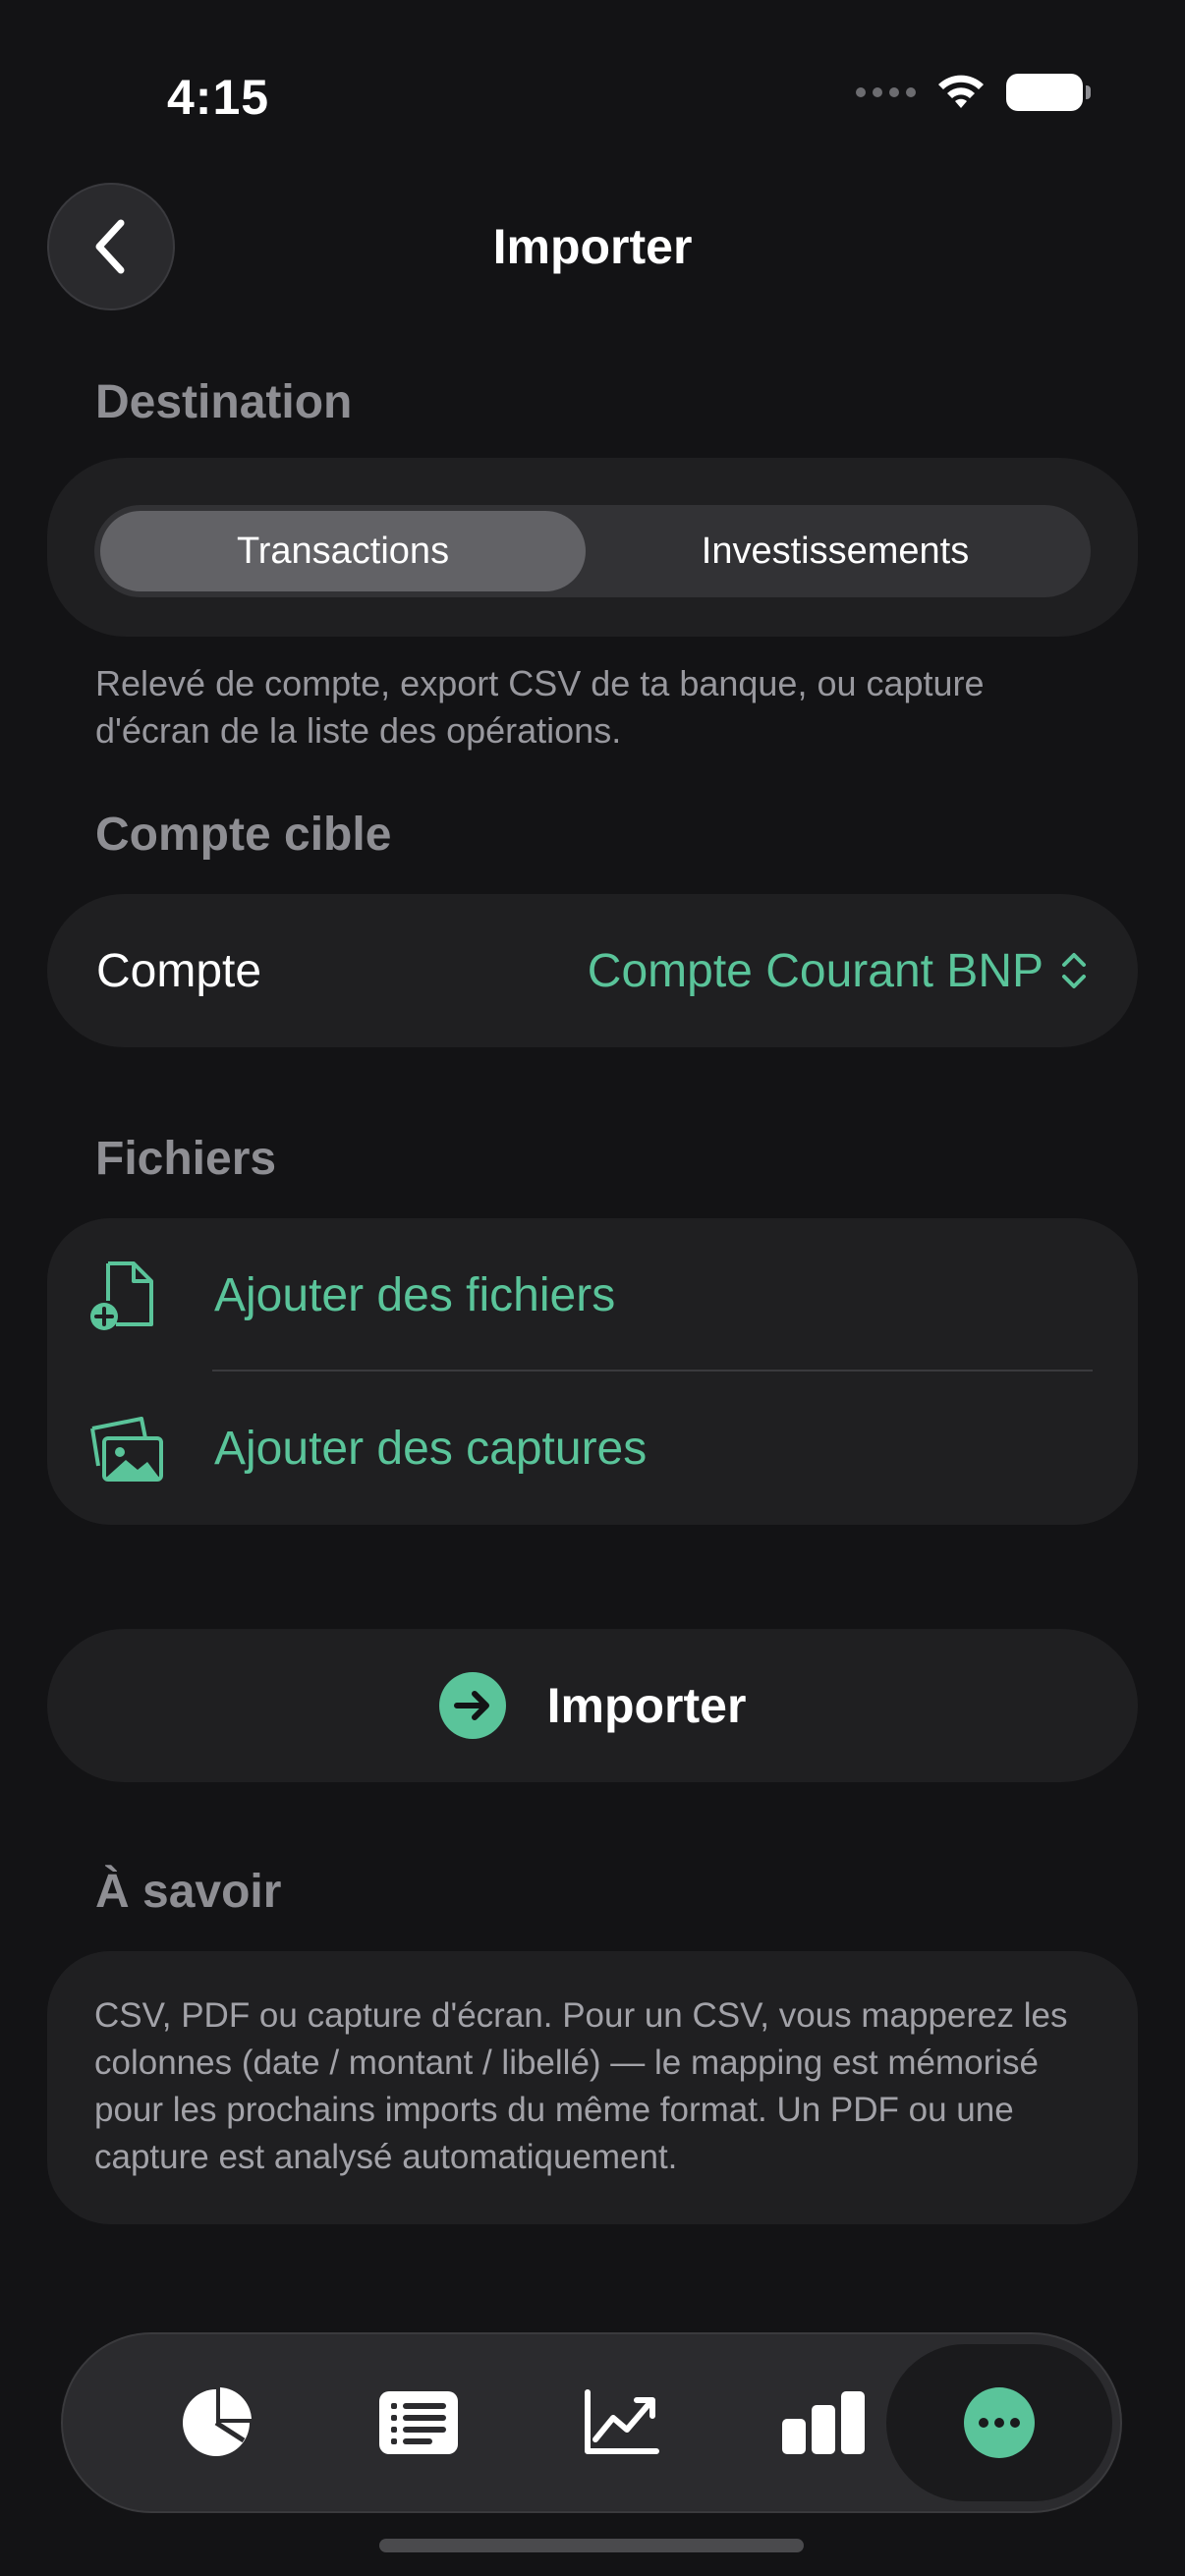 The height and width of the screenshot is (2576, 1185). What do you see at coordinates (823, 2422) in the screenshot?
I see `bar-chart-icon` at bounding box center [823, 2422].